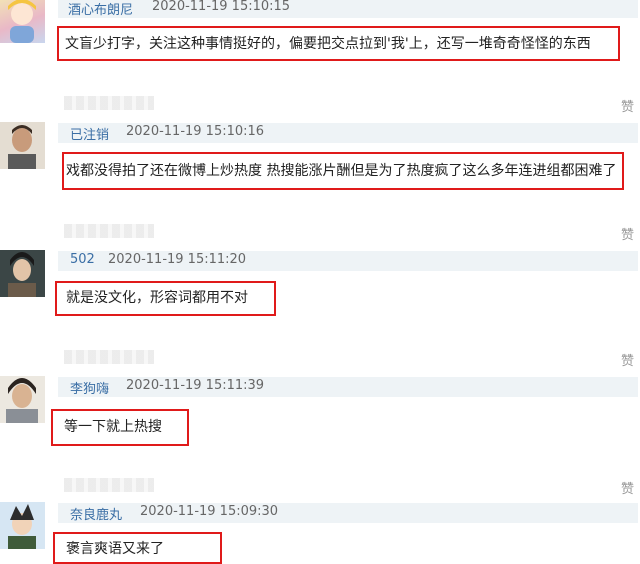 The image size is (640, 564). Describe the element at coordinates (113, 427) in the screenshot. I see `comment-text: 等一下就上热搜` at that location.